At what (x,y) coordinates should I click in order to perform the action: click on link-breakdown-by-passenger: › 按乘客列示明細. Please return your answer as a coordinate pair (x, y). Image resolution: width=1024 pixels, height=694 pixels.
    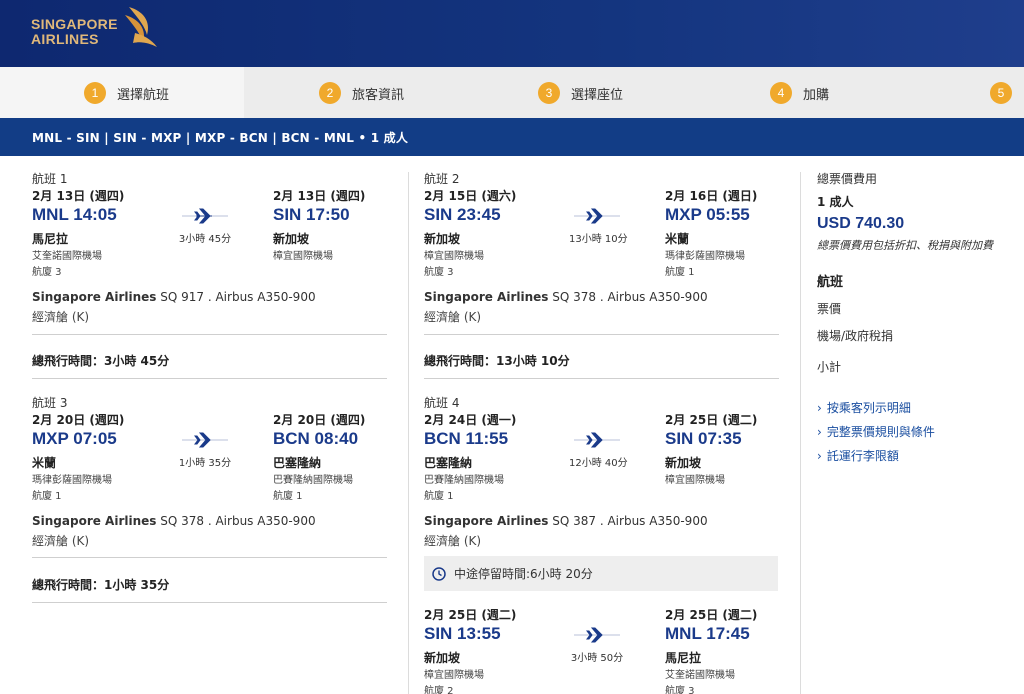
    Looking at the image, I should click on (917, 407).